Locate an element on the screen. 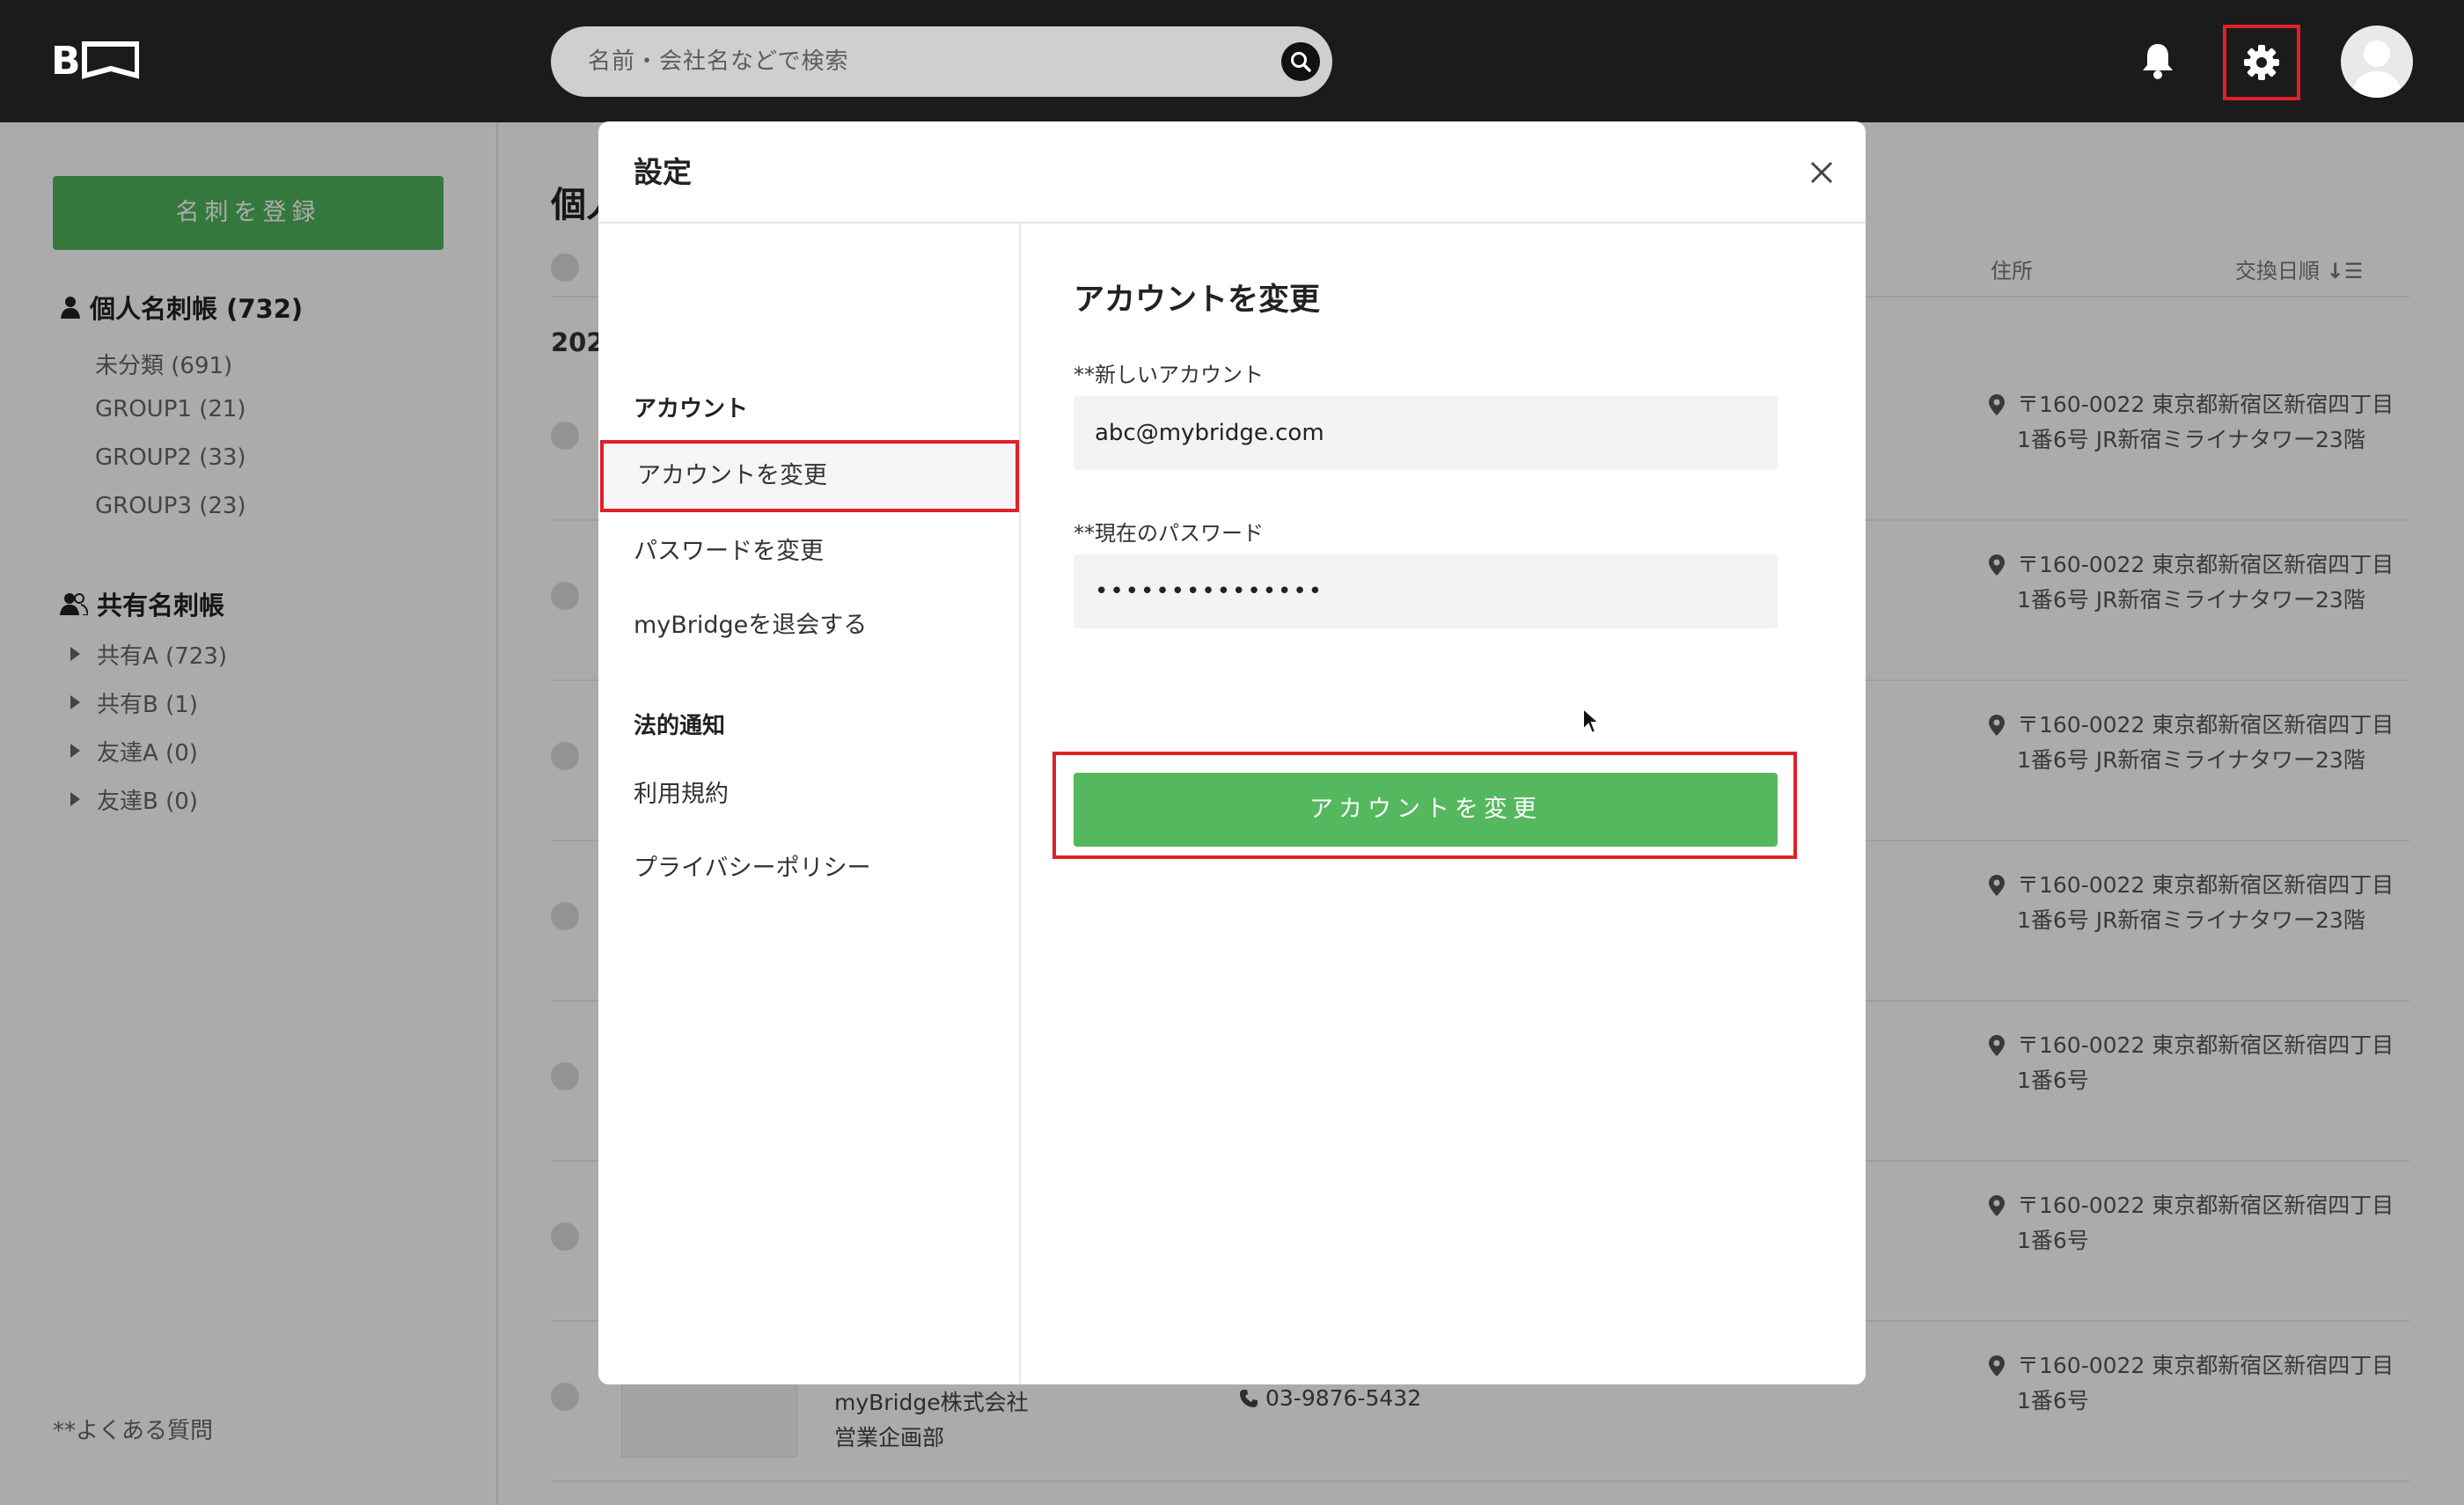 This screenshot has width=2464, height=1505. nav-item-withdraw: myBridgeを退会する is located at coordinates (750, 623).